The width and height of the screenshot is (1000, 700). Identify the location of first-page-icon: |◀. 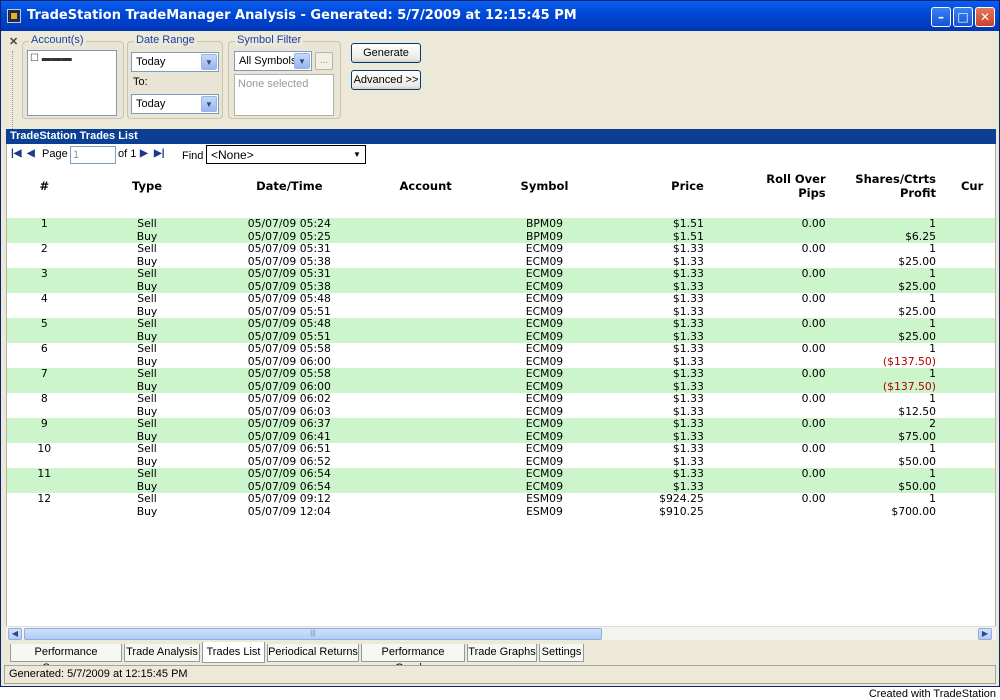
(16, 153).